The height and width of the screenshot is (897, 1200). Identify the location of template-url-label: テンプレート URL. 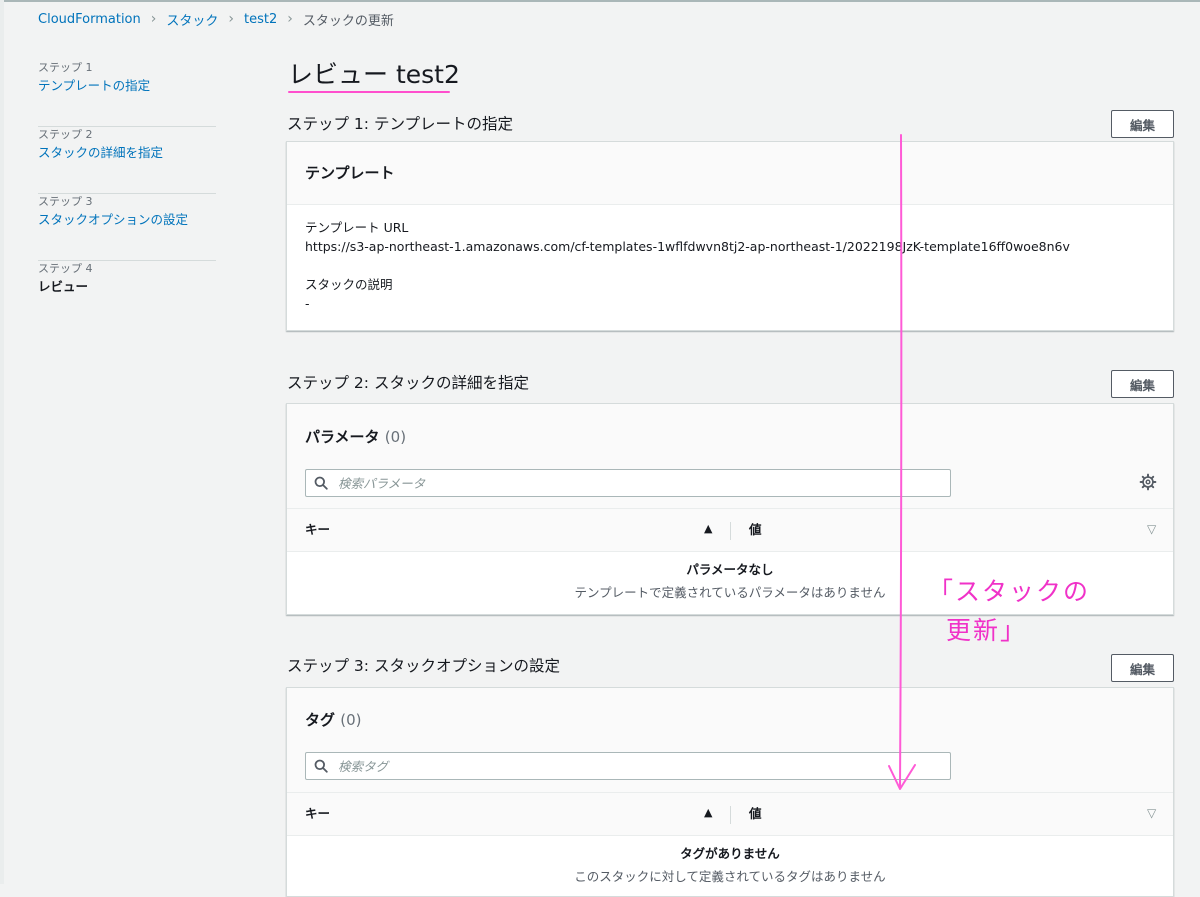
(357, 227).